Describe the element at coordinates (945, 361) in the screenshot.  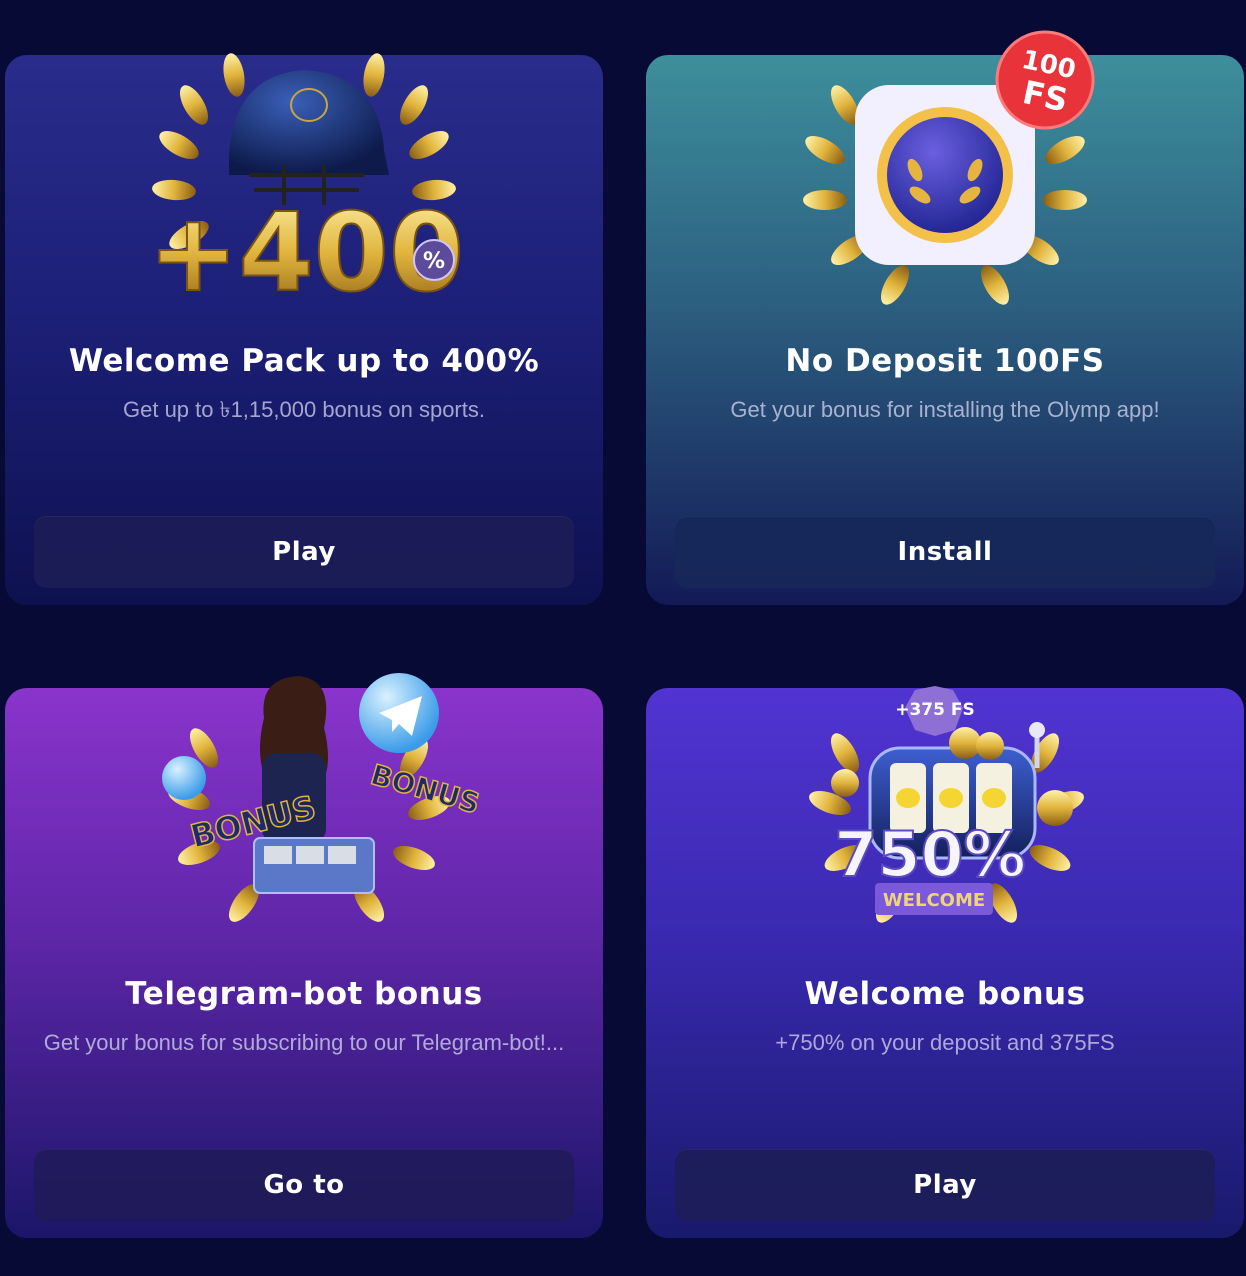
I see `card-title: No Deposit 100FS` at that location.